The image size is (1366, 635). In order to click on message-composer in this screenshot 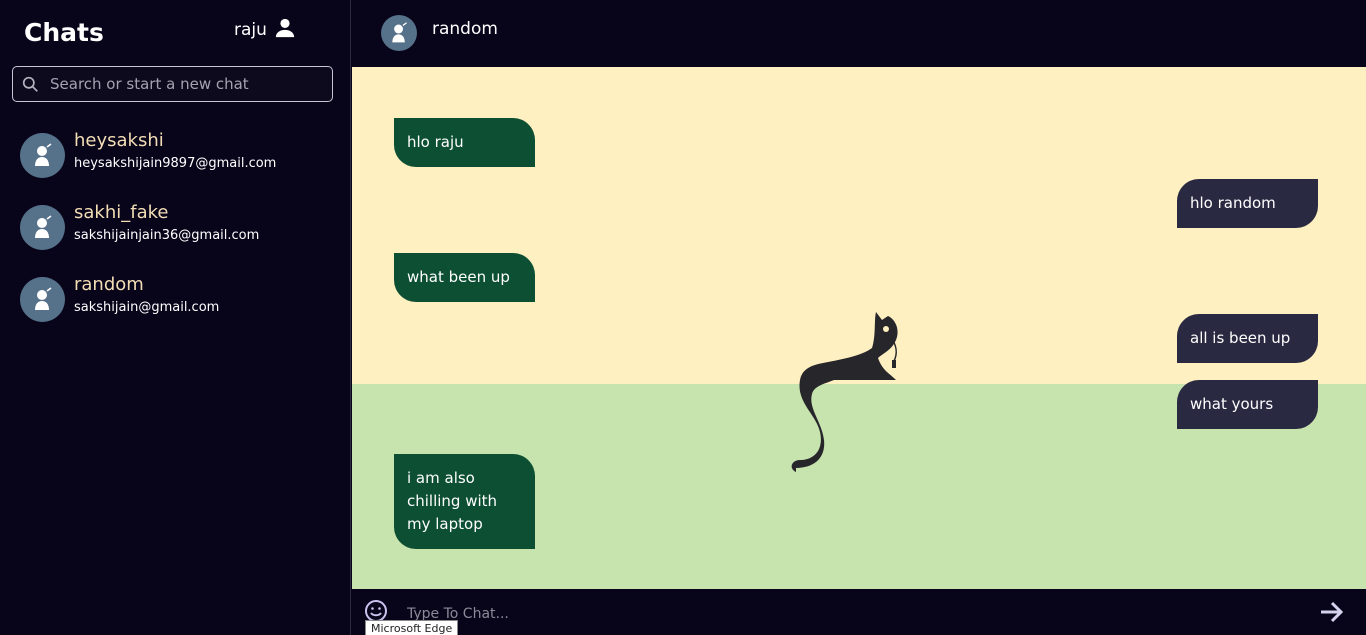, I will do `click(859, 612)`.